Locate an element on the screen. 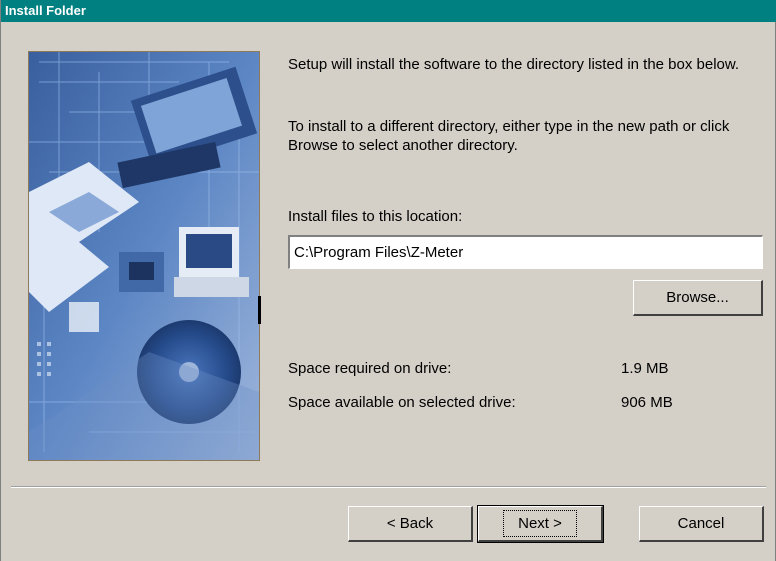 Image resolution: width=776 pixels, height=561 pixels. space-available-label: Space available on selected drive: is located at coordinates (402, 402).